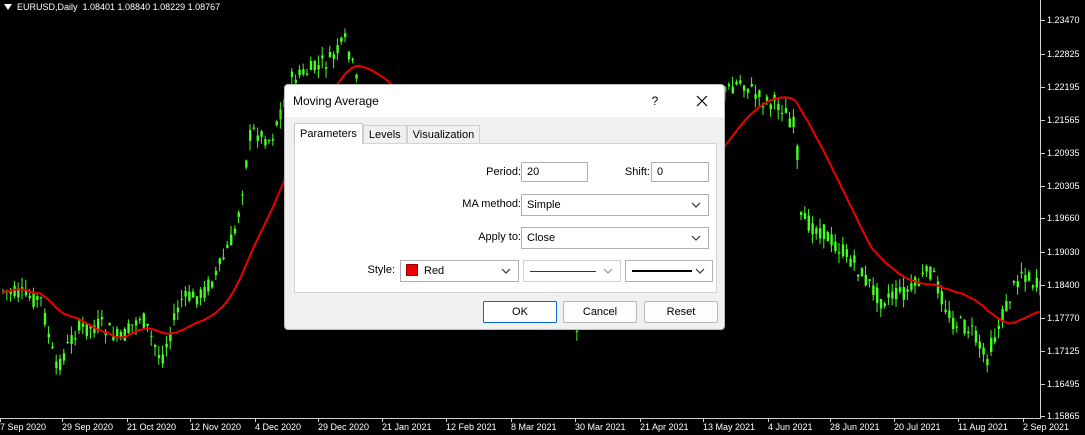 The height and width of the screenshot is (435, 1085). Describe the element at coordinates (669, 271) in the screenshot. I see `line-width-select` at that location.